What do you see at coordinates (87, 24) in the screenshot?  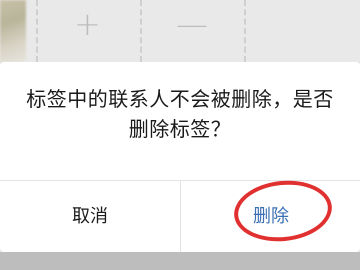 I see `plus-icon: +` at bounding box center [87, 24].